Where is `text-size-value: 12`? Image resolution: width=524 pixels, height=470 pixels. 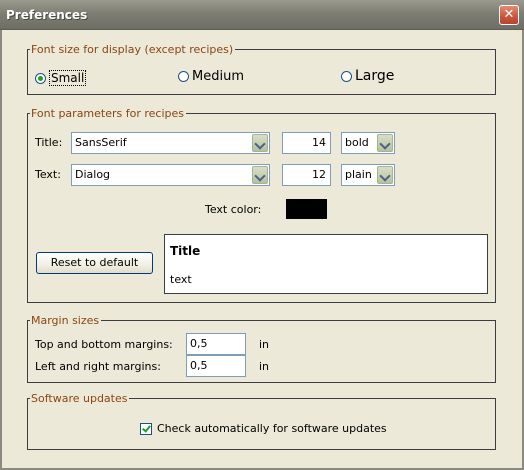 text-size-value: 12 is located at coordinates (319, 174).